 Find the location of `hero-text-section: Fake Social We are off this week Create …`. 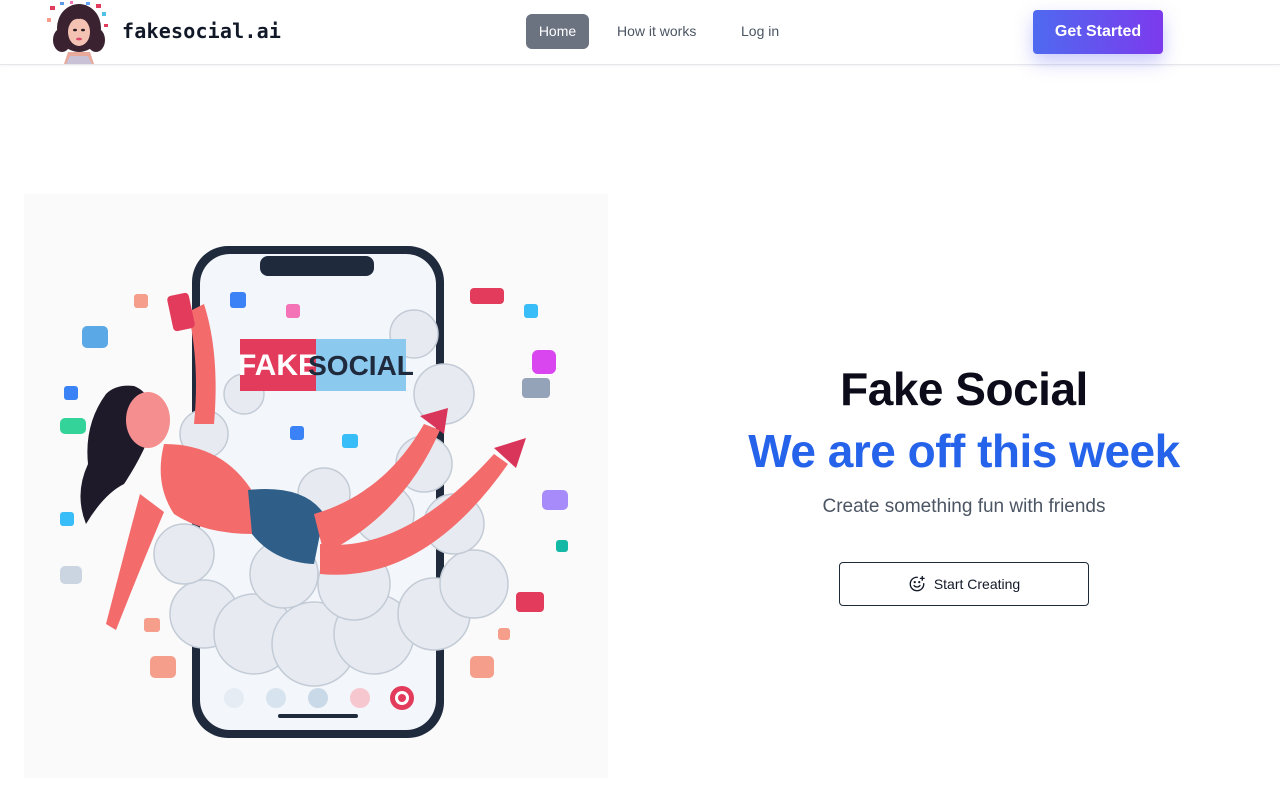

hero-text-section: Fake Social We are off this week Create … is located at coordinates (964, 483).